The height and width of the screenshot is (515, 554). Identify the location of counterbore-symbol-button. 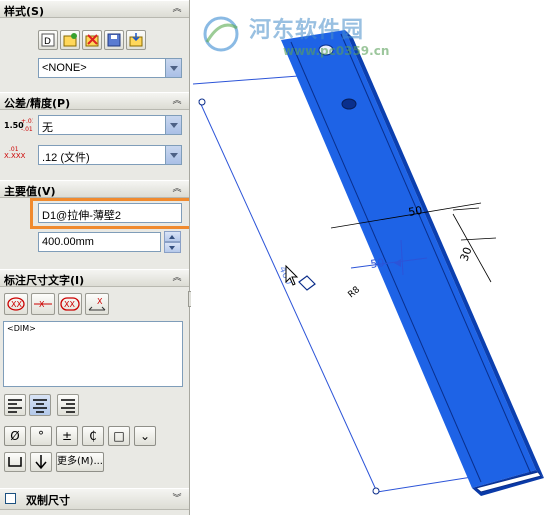
(15, 462).